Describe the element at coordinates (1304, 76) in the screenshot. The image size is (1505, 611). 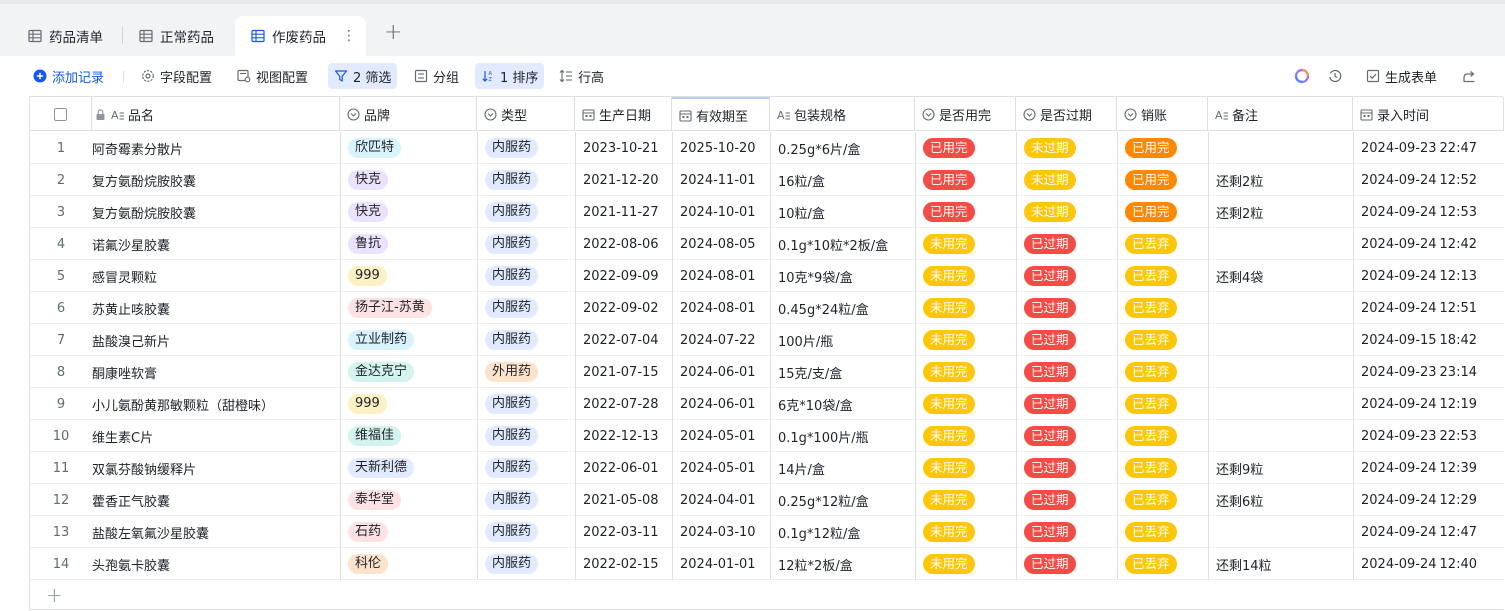
I see `ai-assistant-button` at that location.